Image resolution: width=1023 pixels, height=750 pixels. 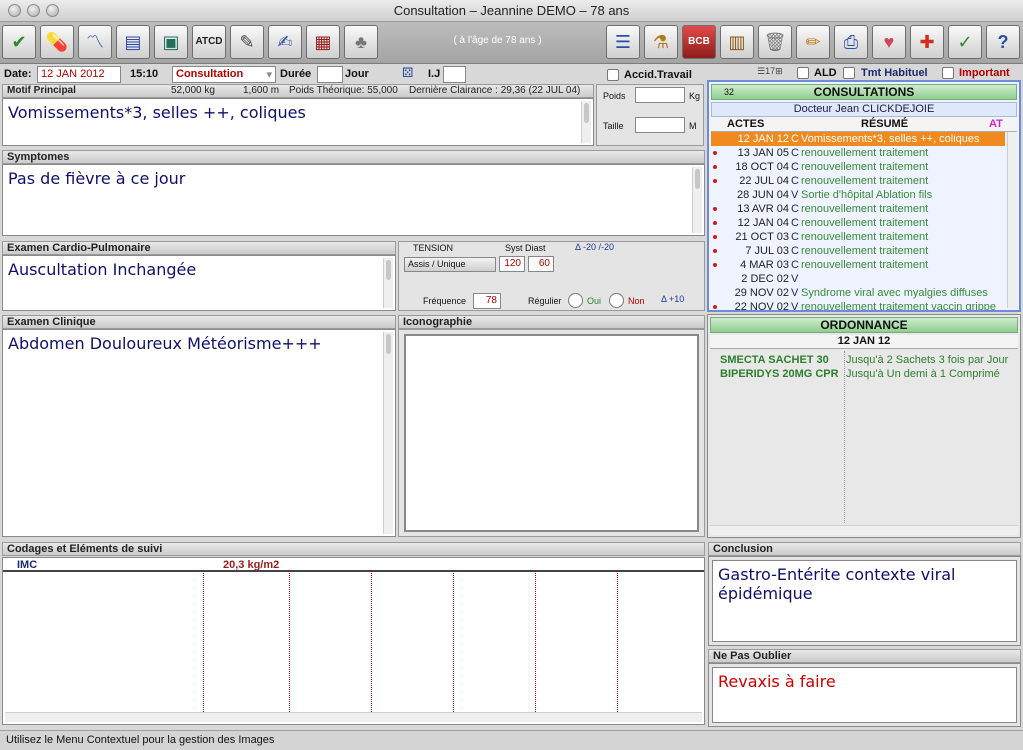 What do you see at coordinates (298, 122) in the screenshot?
I see `motif-text-area: Vomissements*3, selles ++, coliques` at bounding box center [298, 122].